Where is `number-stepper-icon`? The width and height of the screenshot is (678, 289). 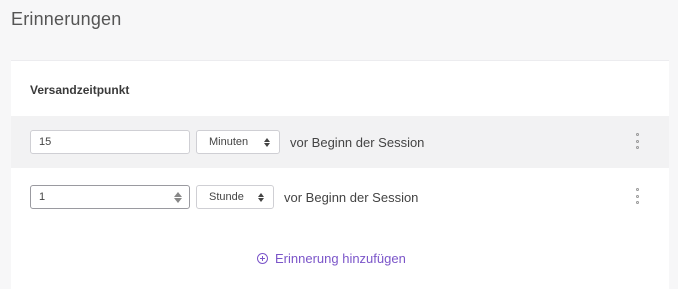 number-stepper-icon is located at coordinates (178, 197).